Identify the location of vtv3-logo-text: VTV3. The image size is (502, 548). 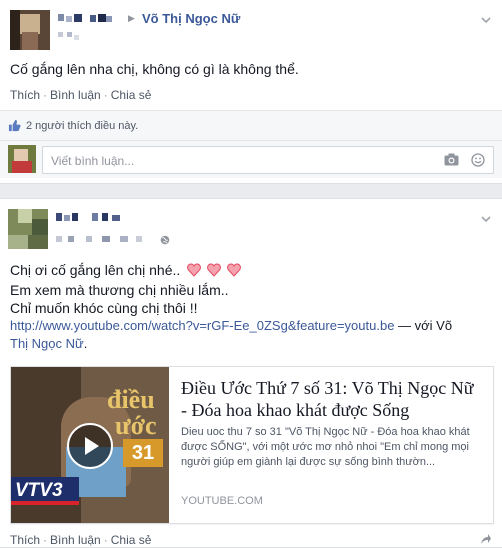
(39, 490).